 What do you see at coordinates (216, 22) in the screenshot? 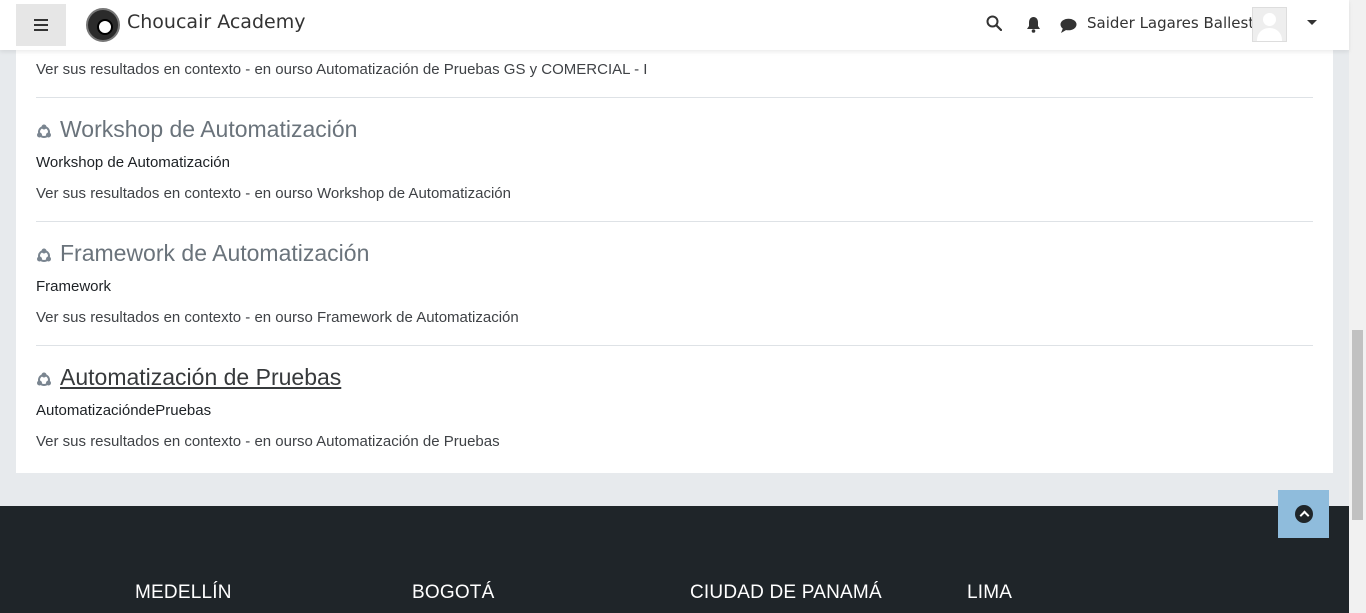
I see `site-brand: Choucair Academy` at bounding box center [216, 22].